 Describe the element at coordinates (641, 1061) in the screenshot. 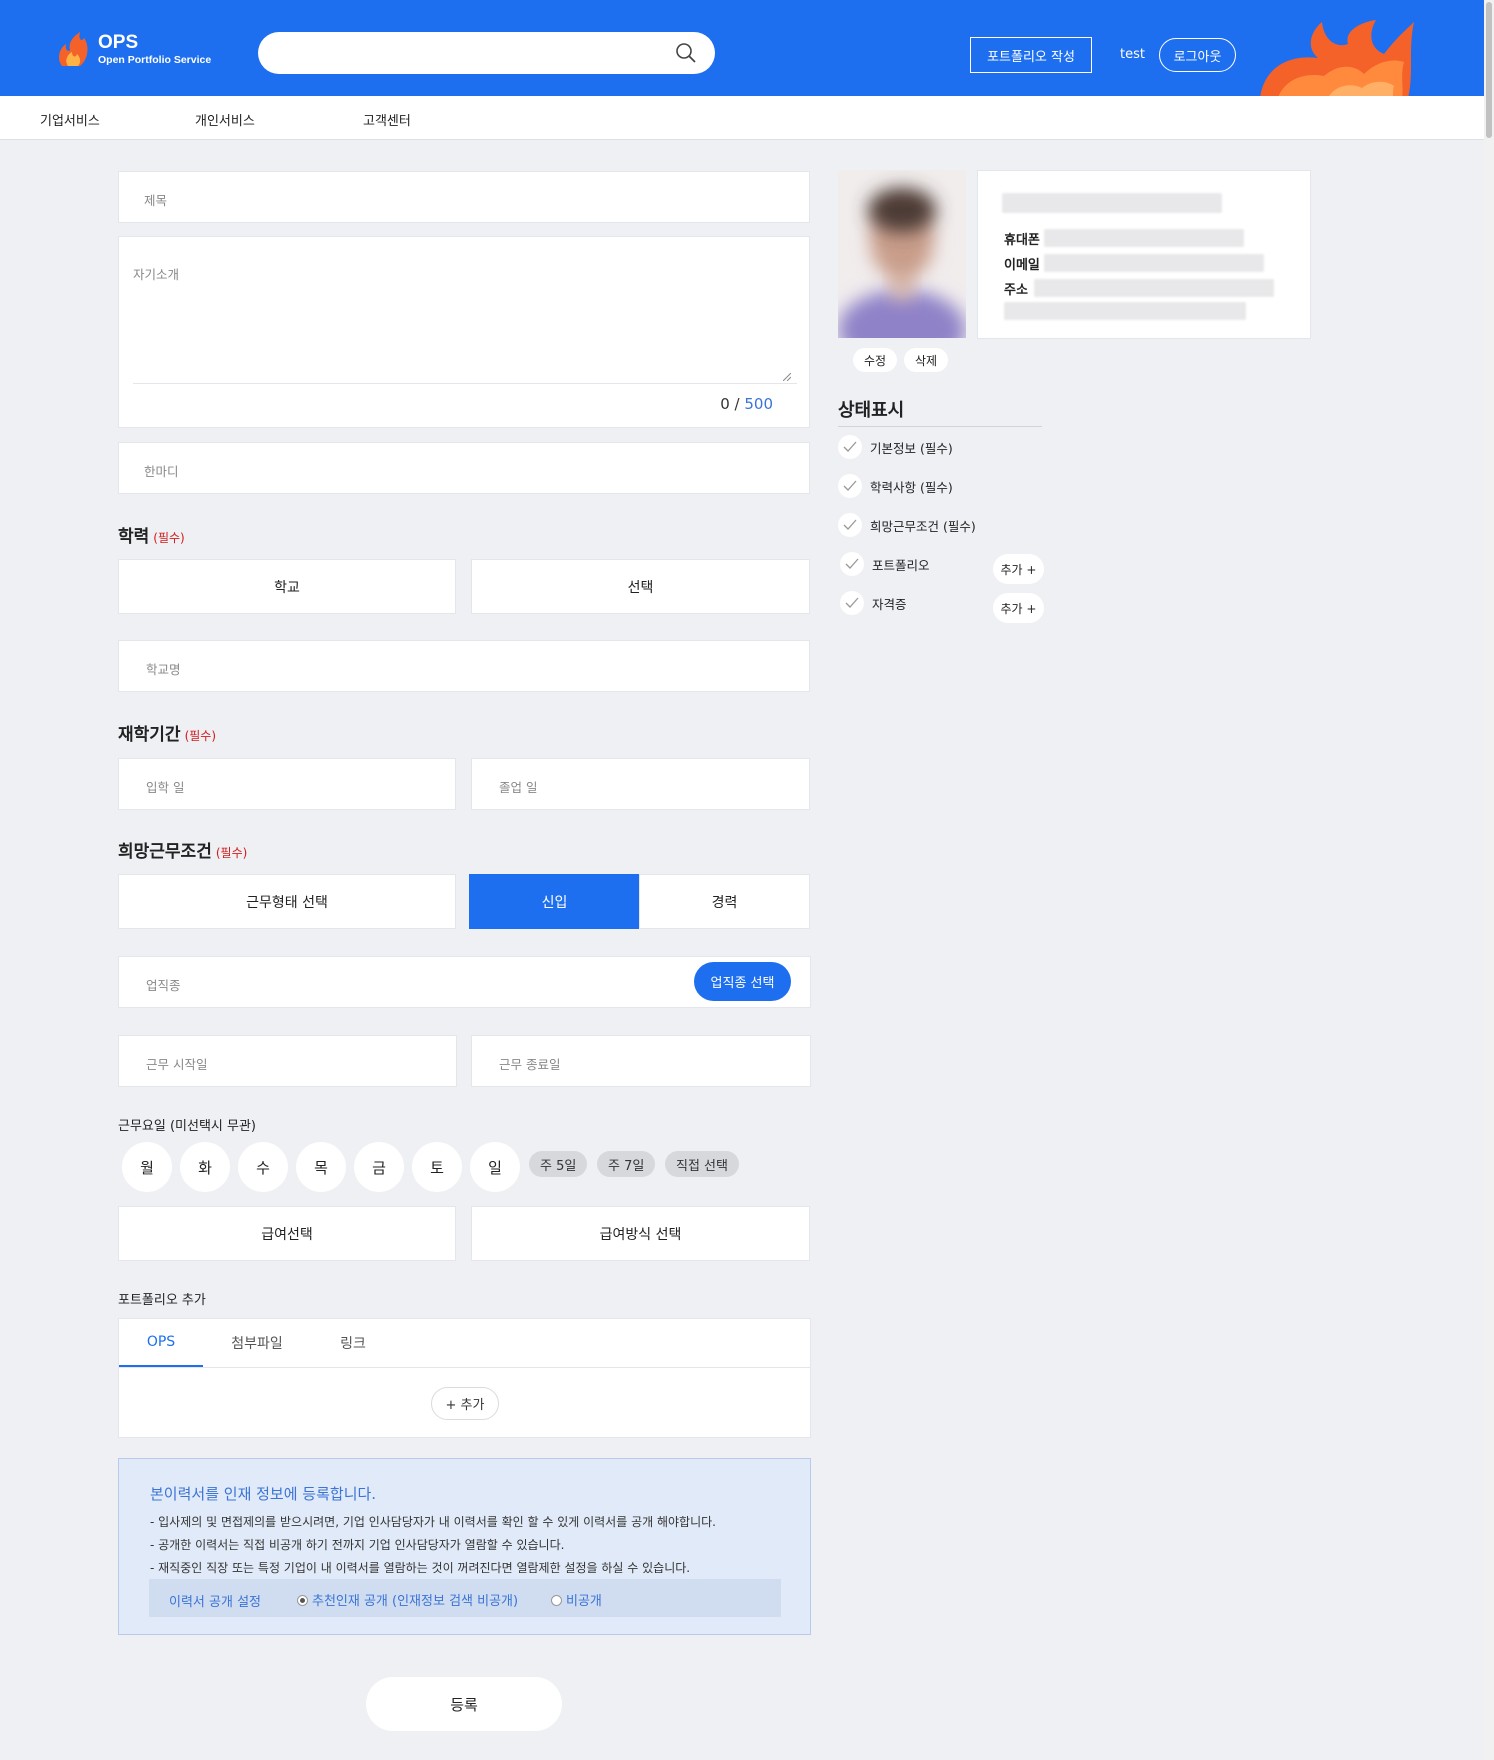

I see `work-end-field: 근무 종료일` at that location.